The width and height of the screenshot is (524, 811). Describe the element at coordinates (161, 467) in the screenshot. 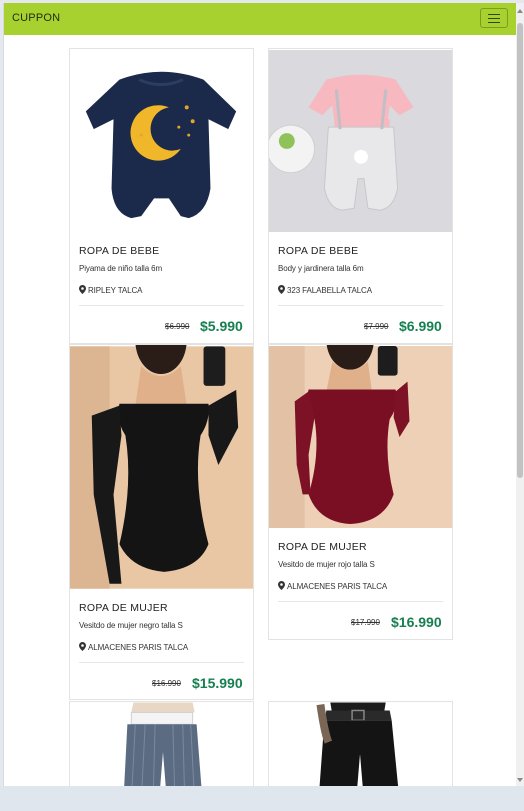

I see `product-image-black-dress` at that location.